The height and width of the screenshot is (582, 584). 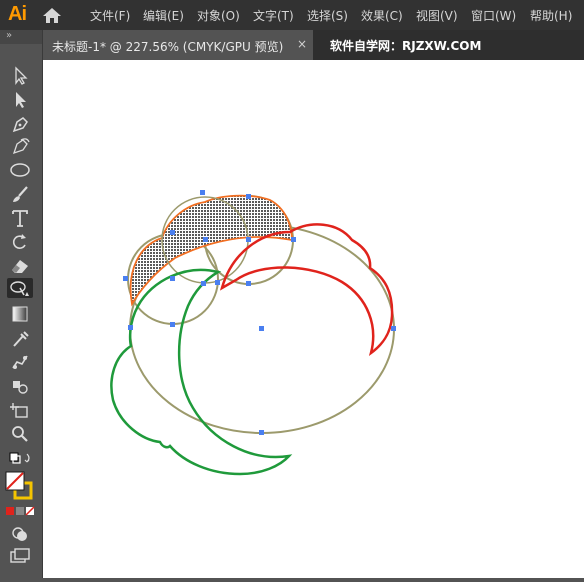 I want to click on gradient-tool-icon, so click(x=20, y=314).